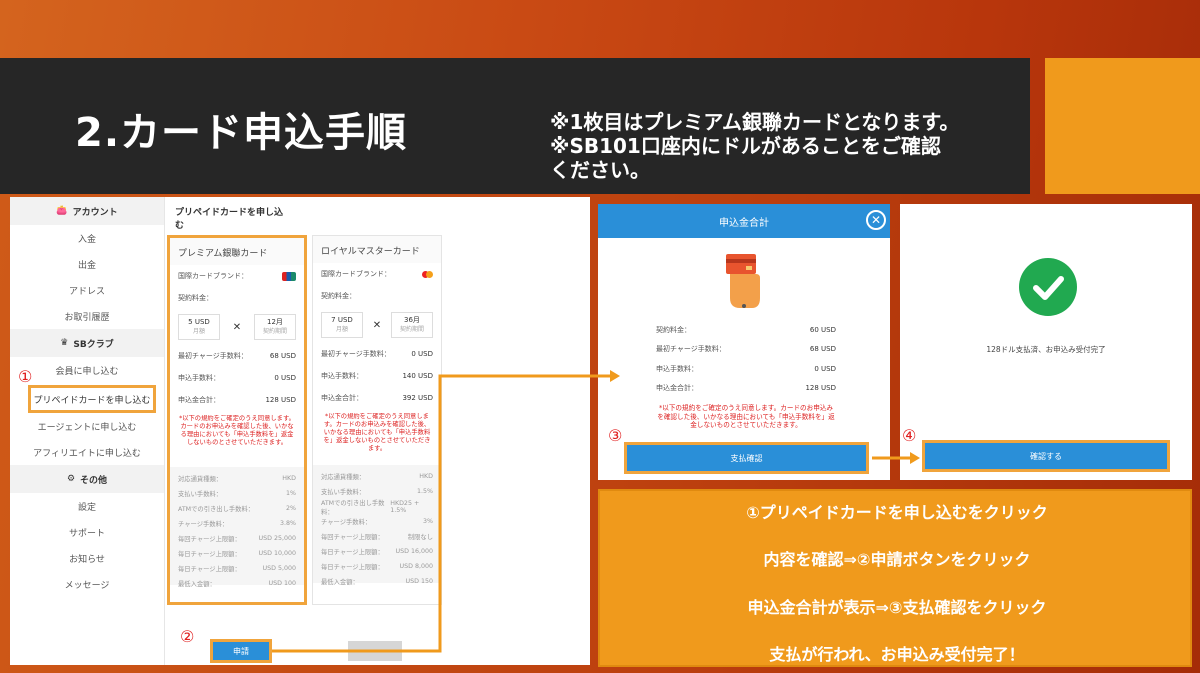  I want to click on completion-panel: 128ドル支払済、お申込み受付完了 確認する ④, so click(1046, 342).